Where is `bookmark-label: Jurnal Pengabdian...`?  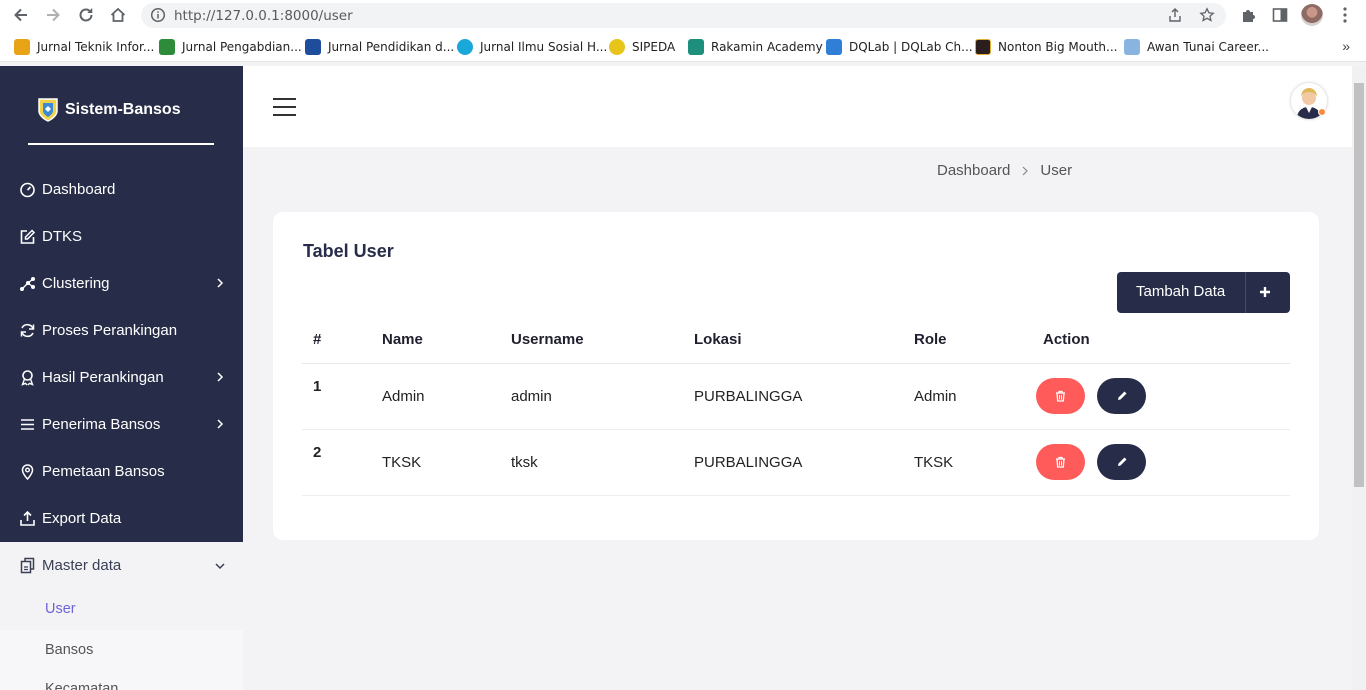 bookmark-label: Jurnal Pengabdian... is located at coordinates (242, 47).